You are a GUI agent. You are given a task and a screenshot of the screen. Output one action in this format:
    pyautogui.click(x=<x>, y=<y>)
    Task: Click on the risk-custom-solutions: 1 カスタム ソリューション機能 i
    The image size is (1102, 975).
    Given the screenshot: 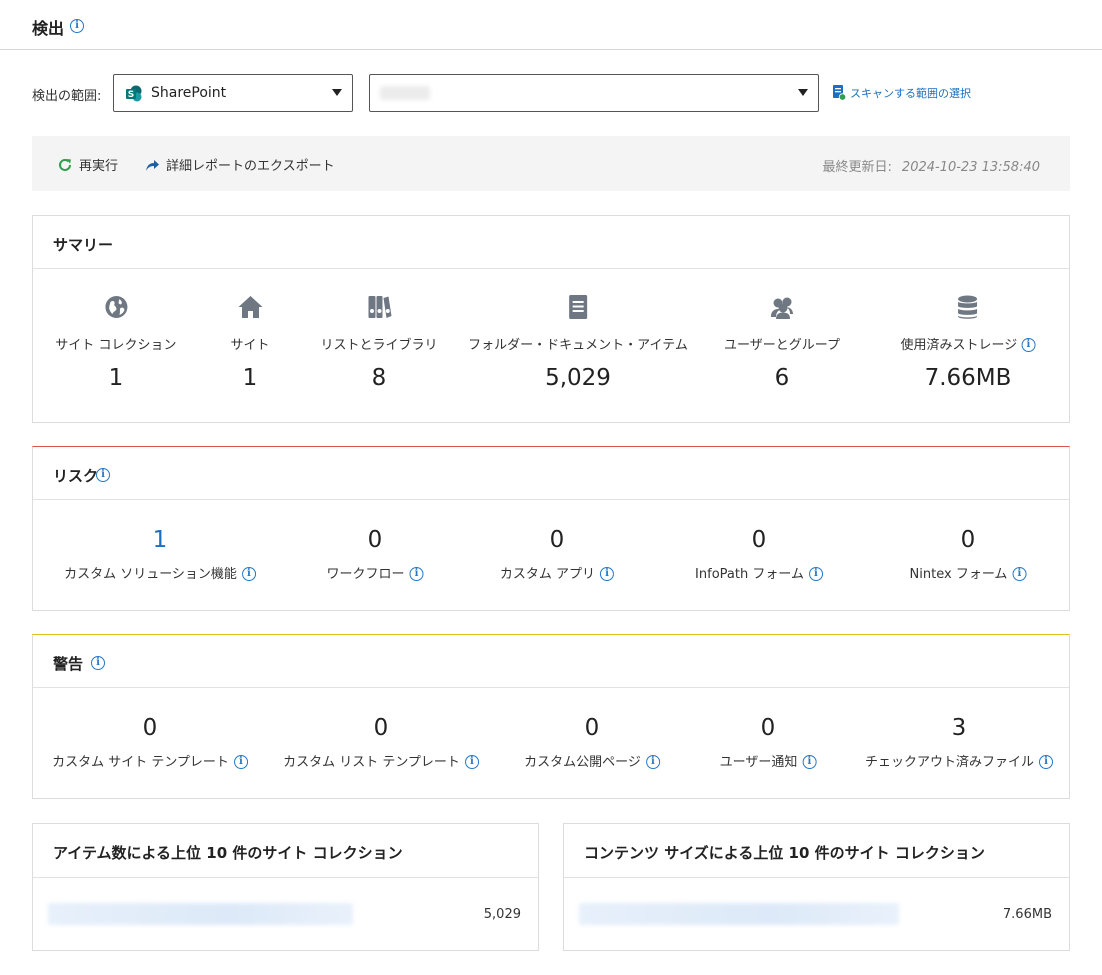 What is the action you would take?
    pyautogui.click(x=160, y=554)
    